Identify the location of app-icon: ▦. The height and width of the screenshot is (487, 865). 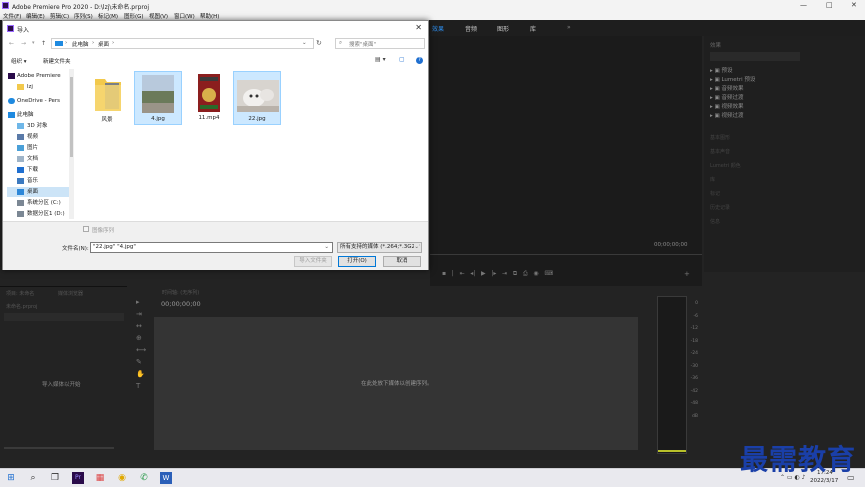
(100, 478).